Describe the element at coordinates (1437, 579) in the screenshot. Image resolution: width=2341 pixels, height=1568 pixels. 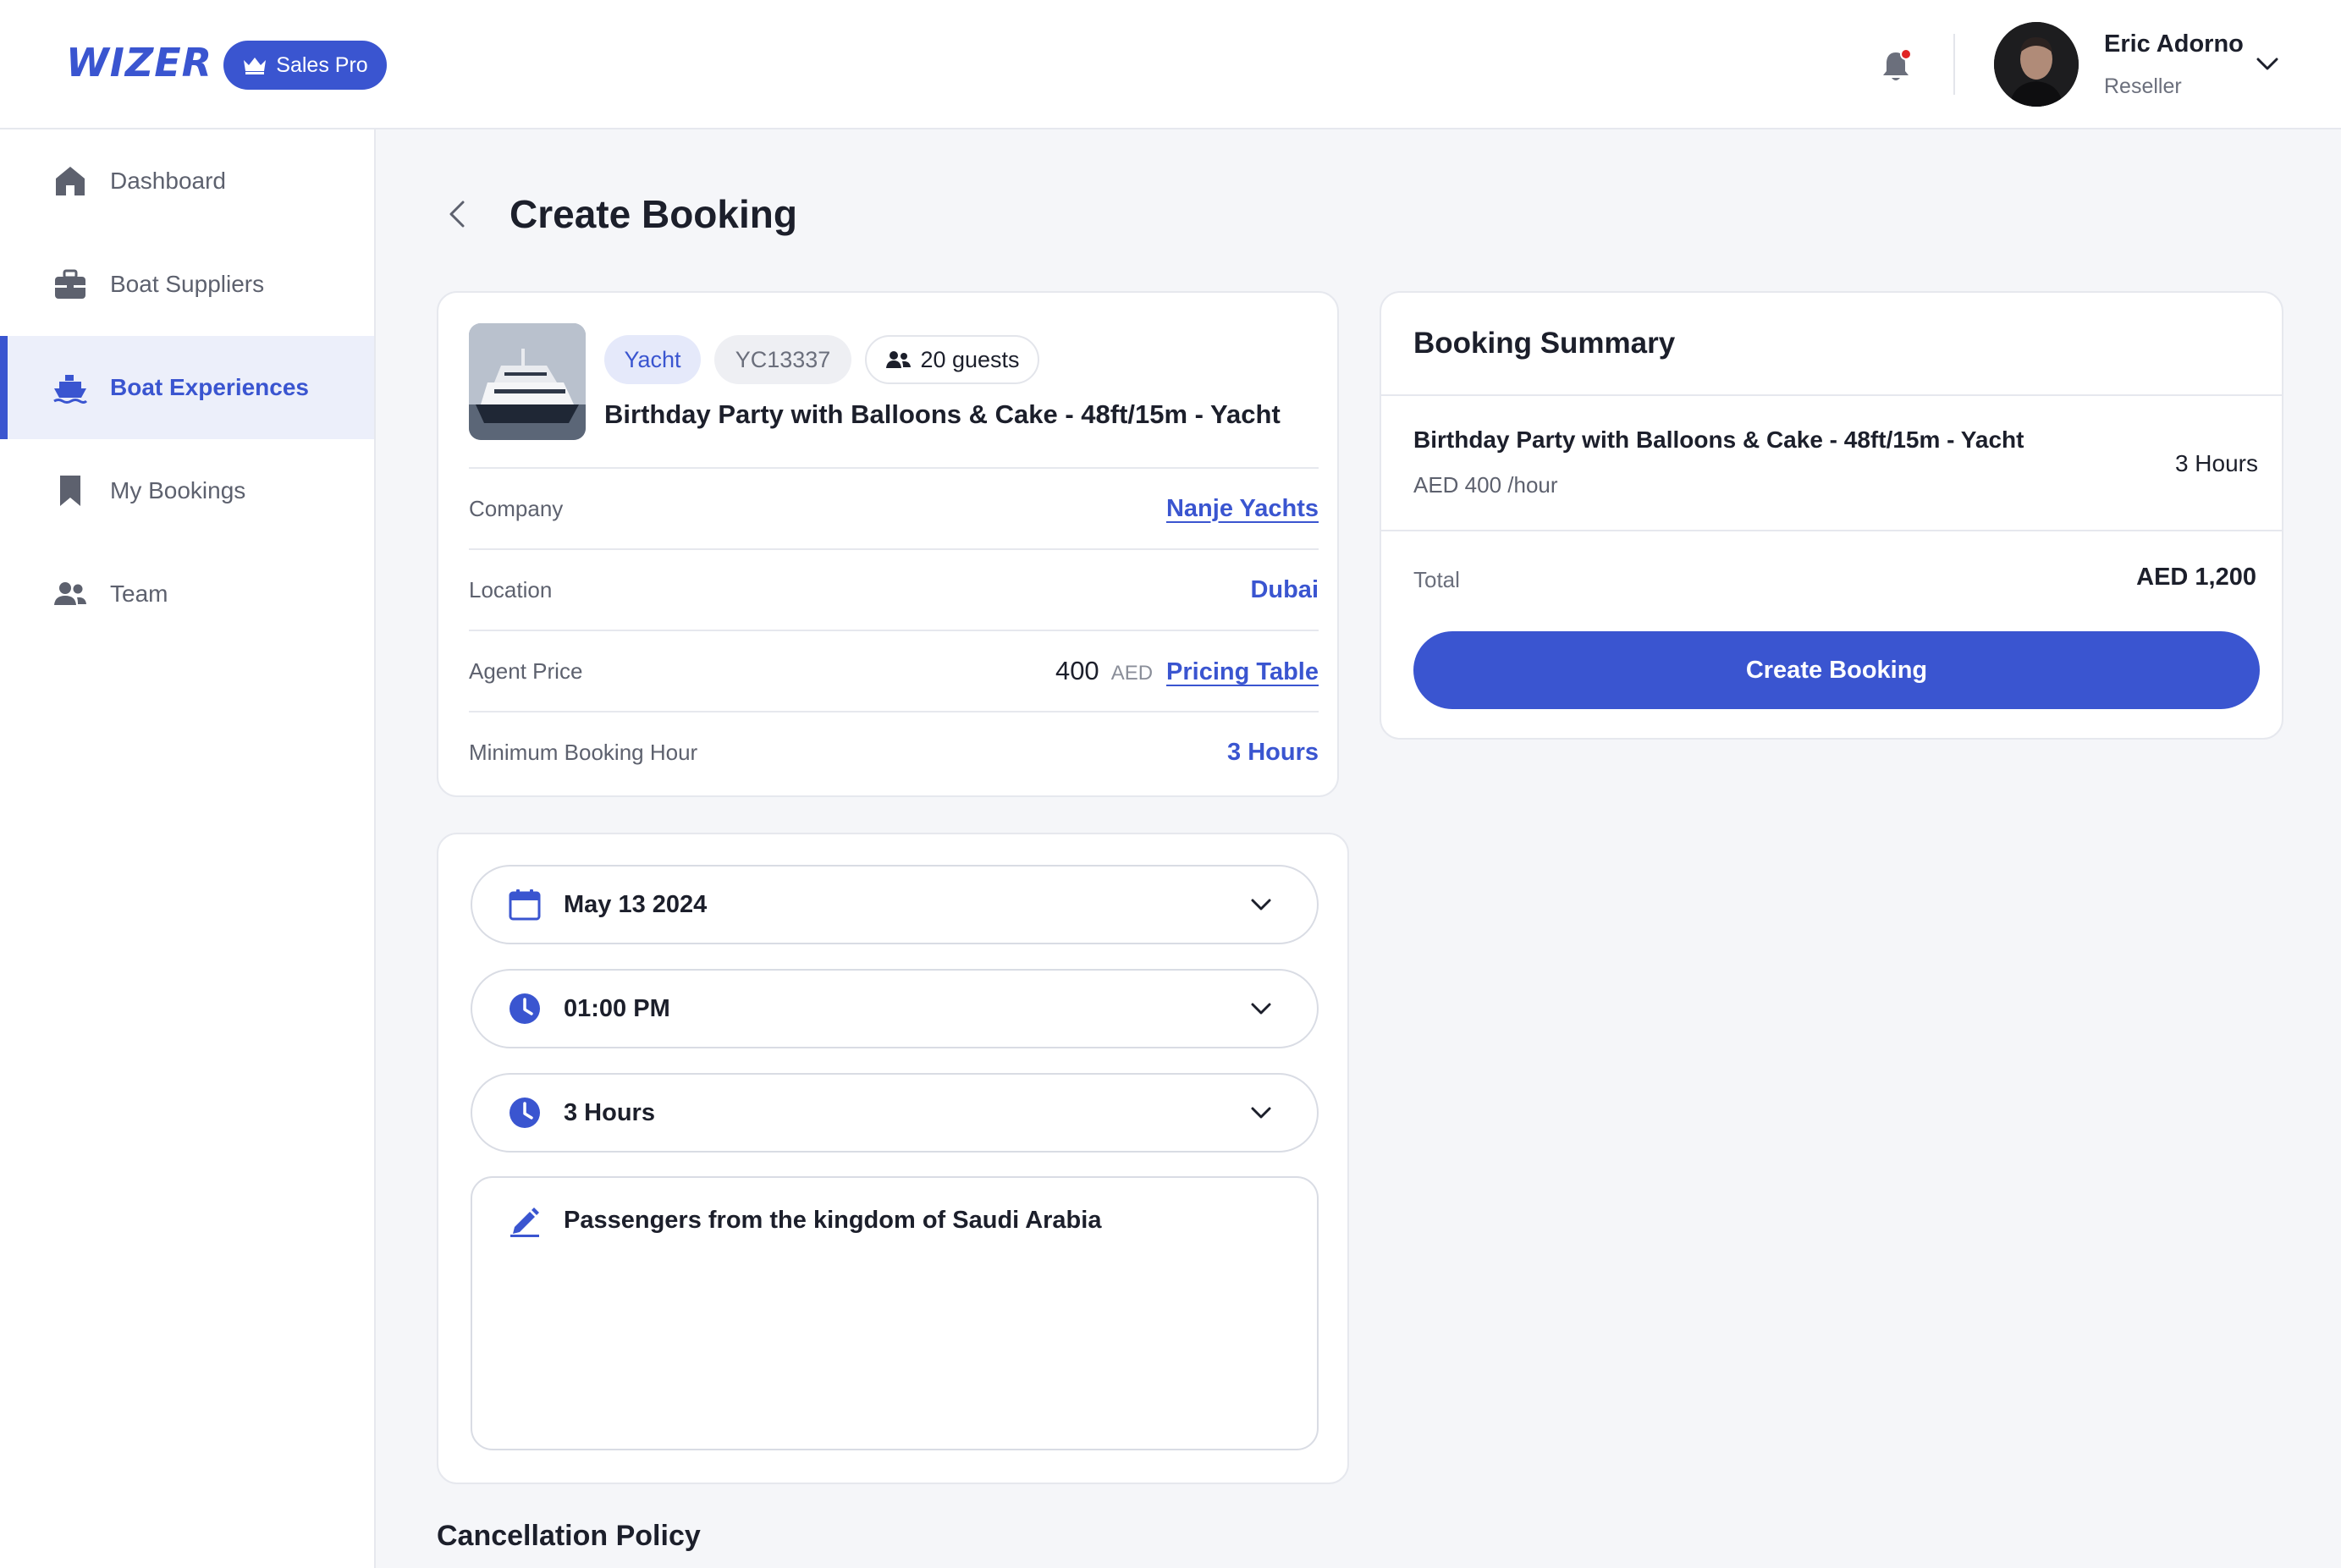
I see `summary-total-label: Total` at that location.